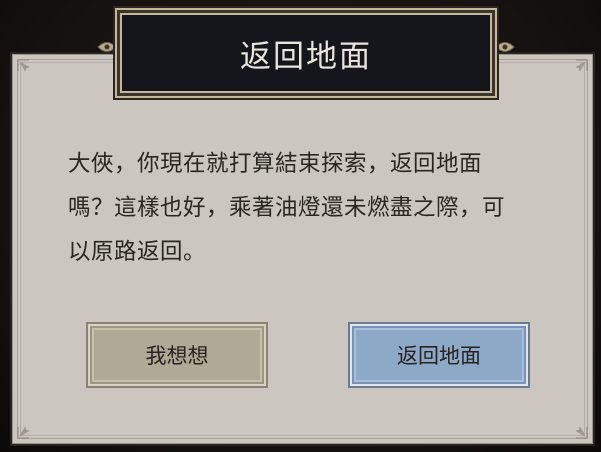  I want to click on message-line: 嗎？這樣也好，乘著油燈還未燃盡之際，可, so click(287, 208).